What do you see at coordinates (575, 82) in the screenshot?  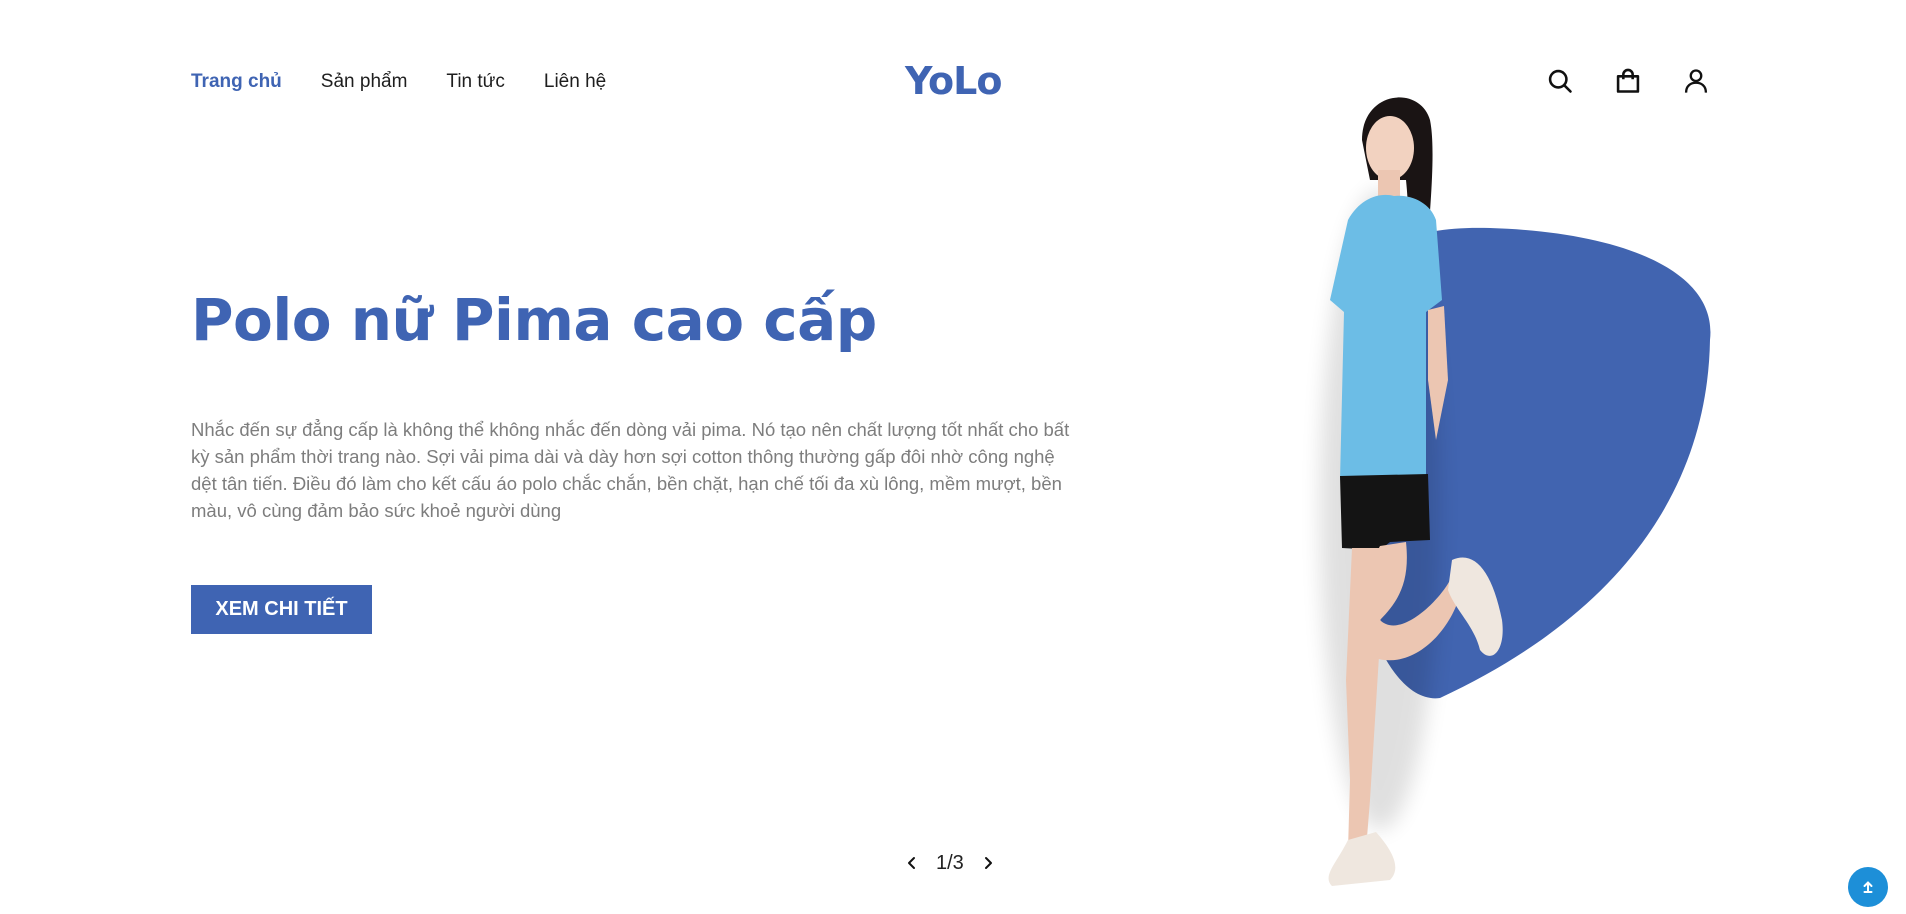 I see `nav-item-contact: Liên hệ` at bounding box center [575, 82].